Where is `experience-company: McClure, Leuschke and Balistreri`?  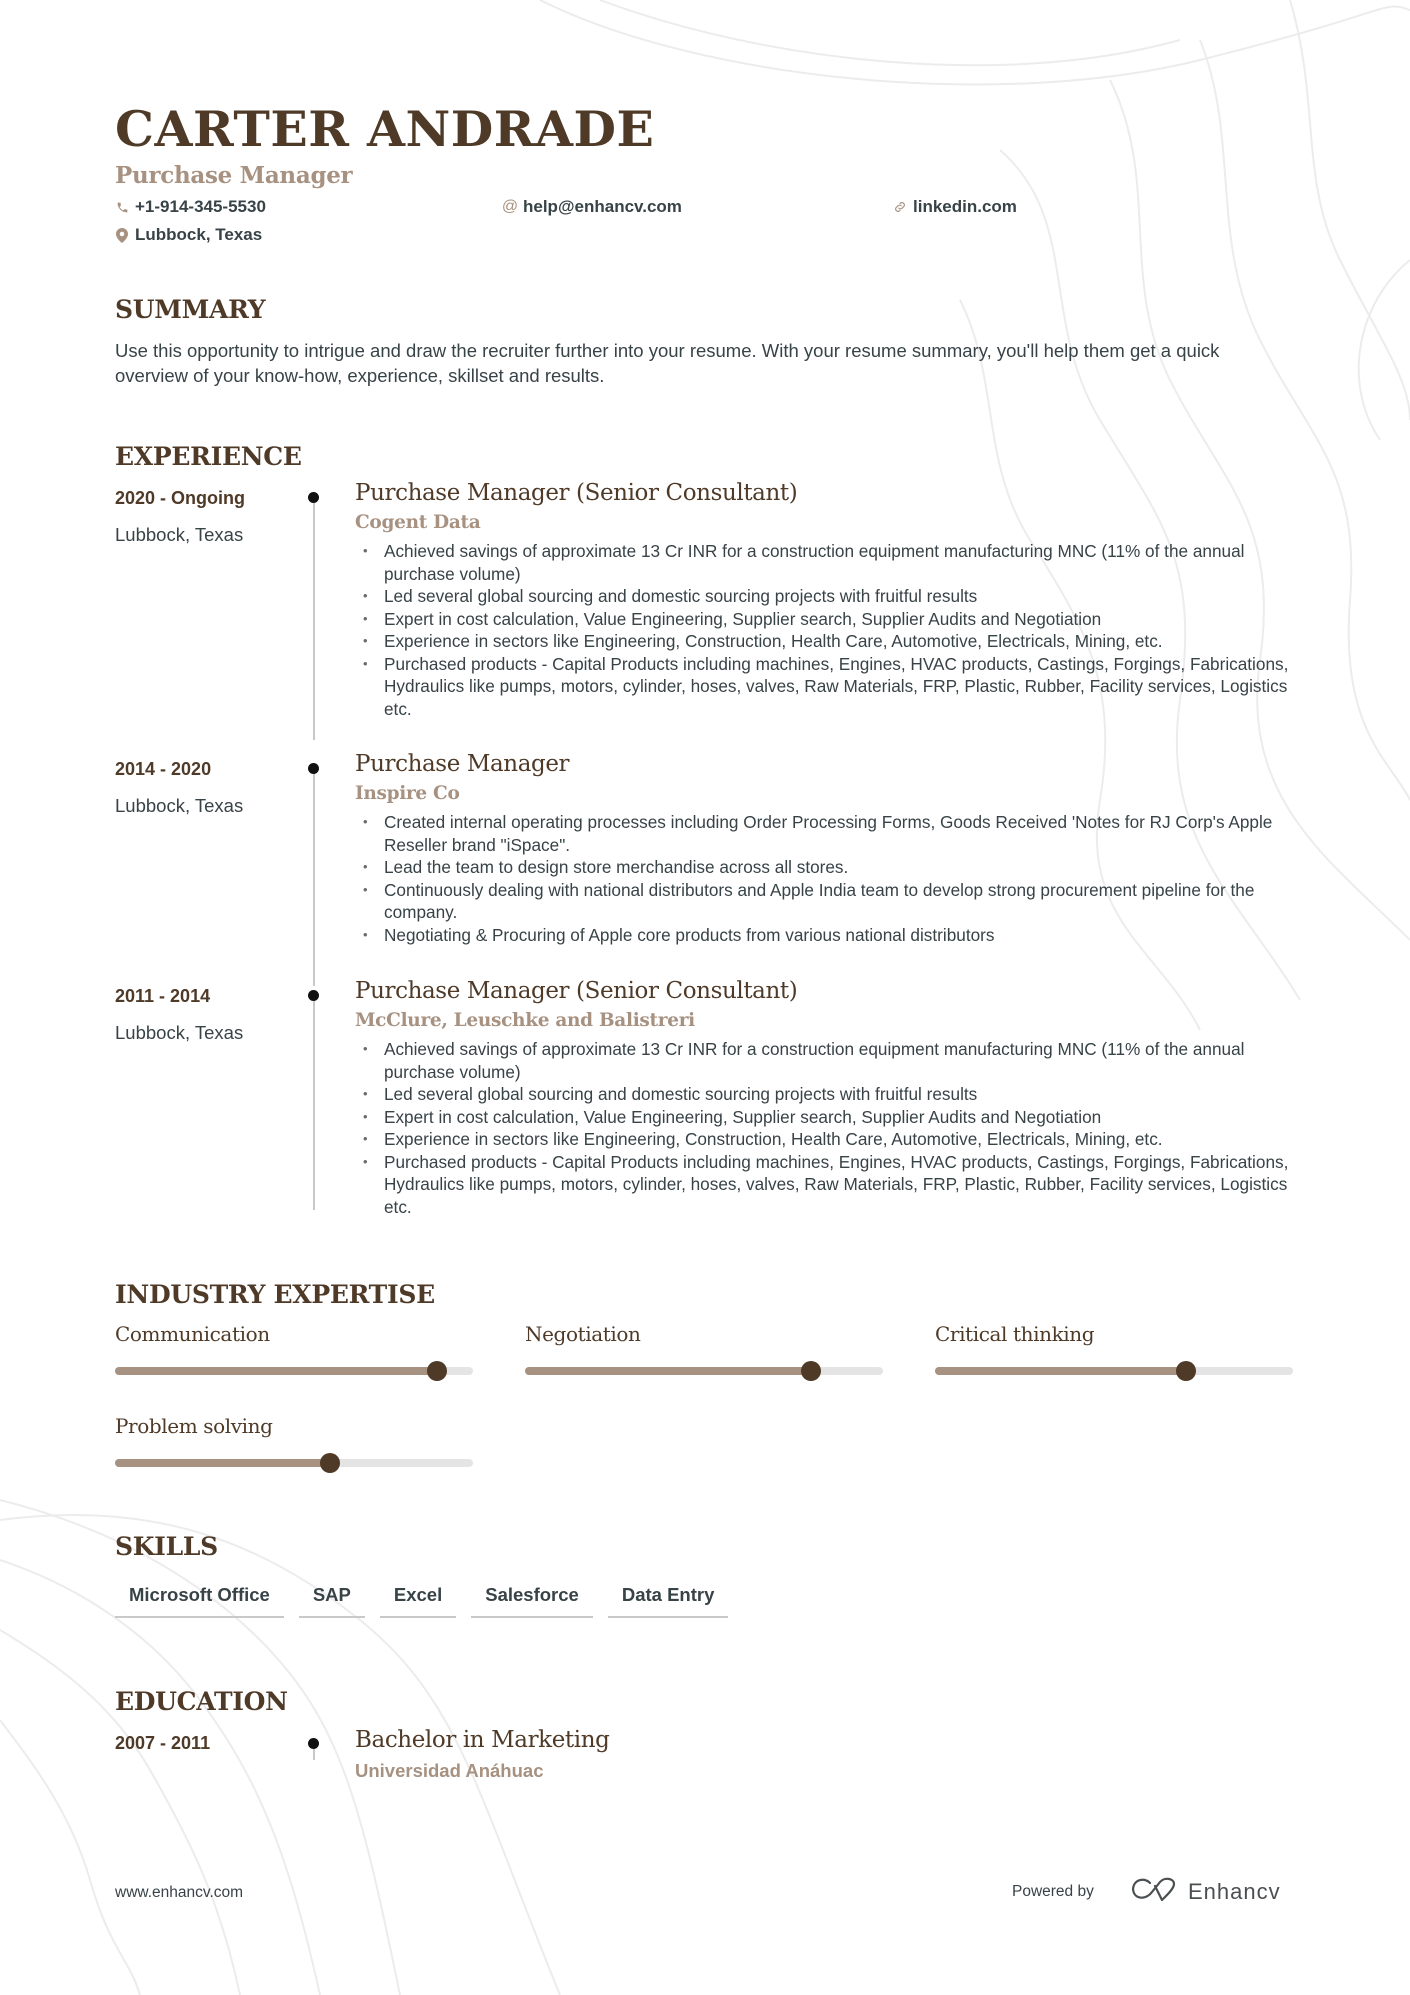
experience-company: McClure, Leuschke and Balistreri is located at coordinates (525, 1020).